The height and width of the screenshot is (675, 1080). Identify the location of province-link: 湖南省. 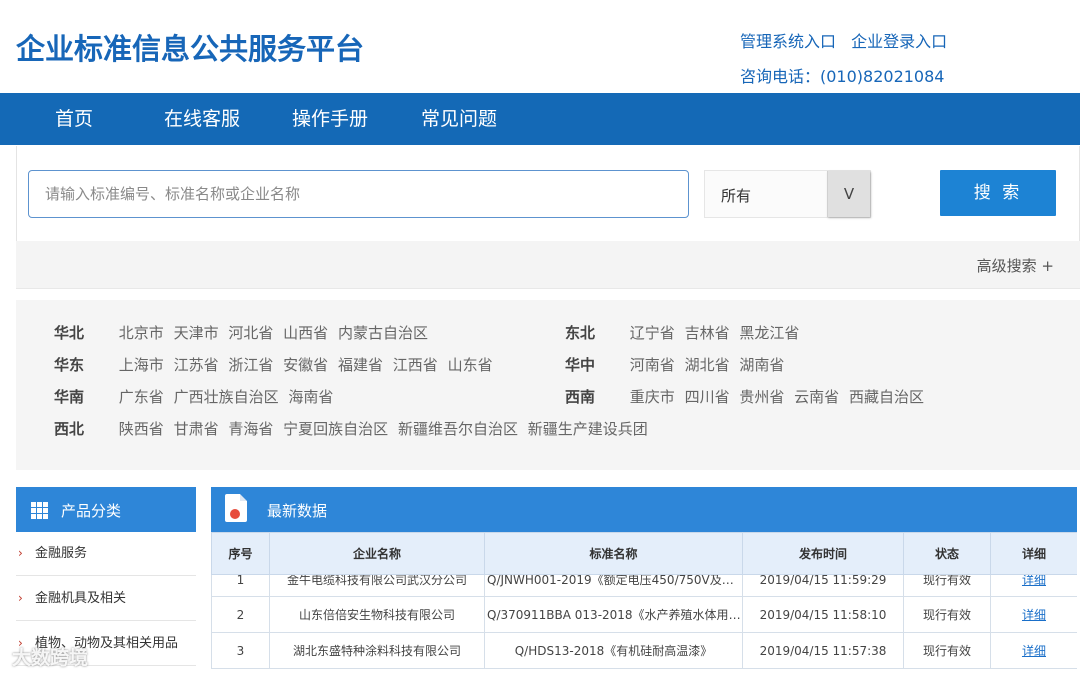
(761, 365).